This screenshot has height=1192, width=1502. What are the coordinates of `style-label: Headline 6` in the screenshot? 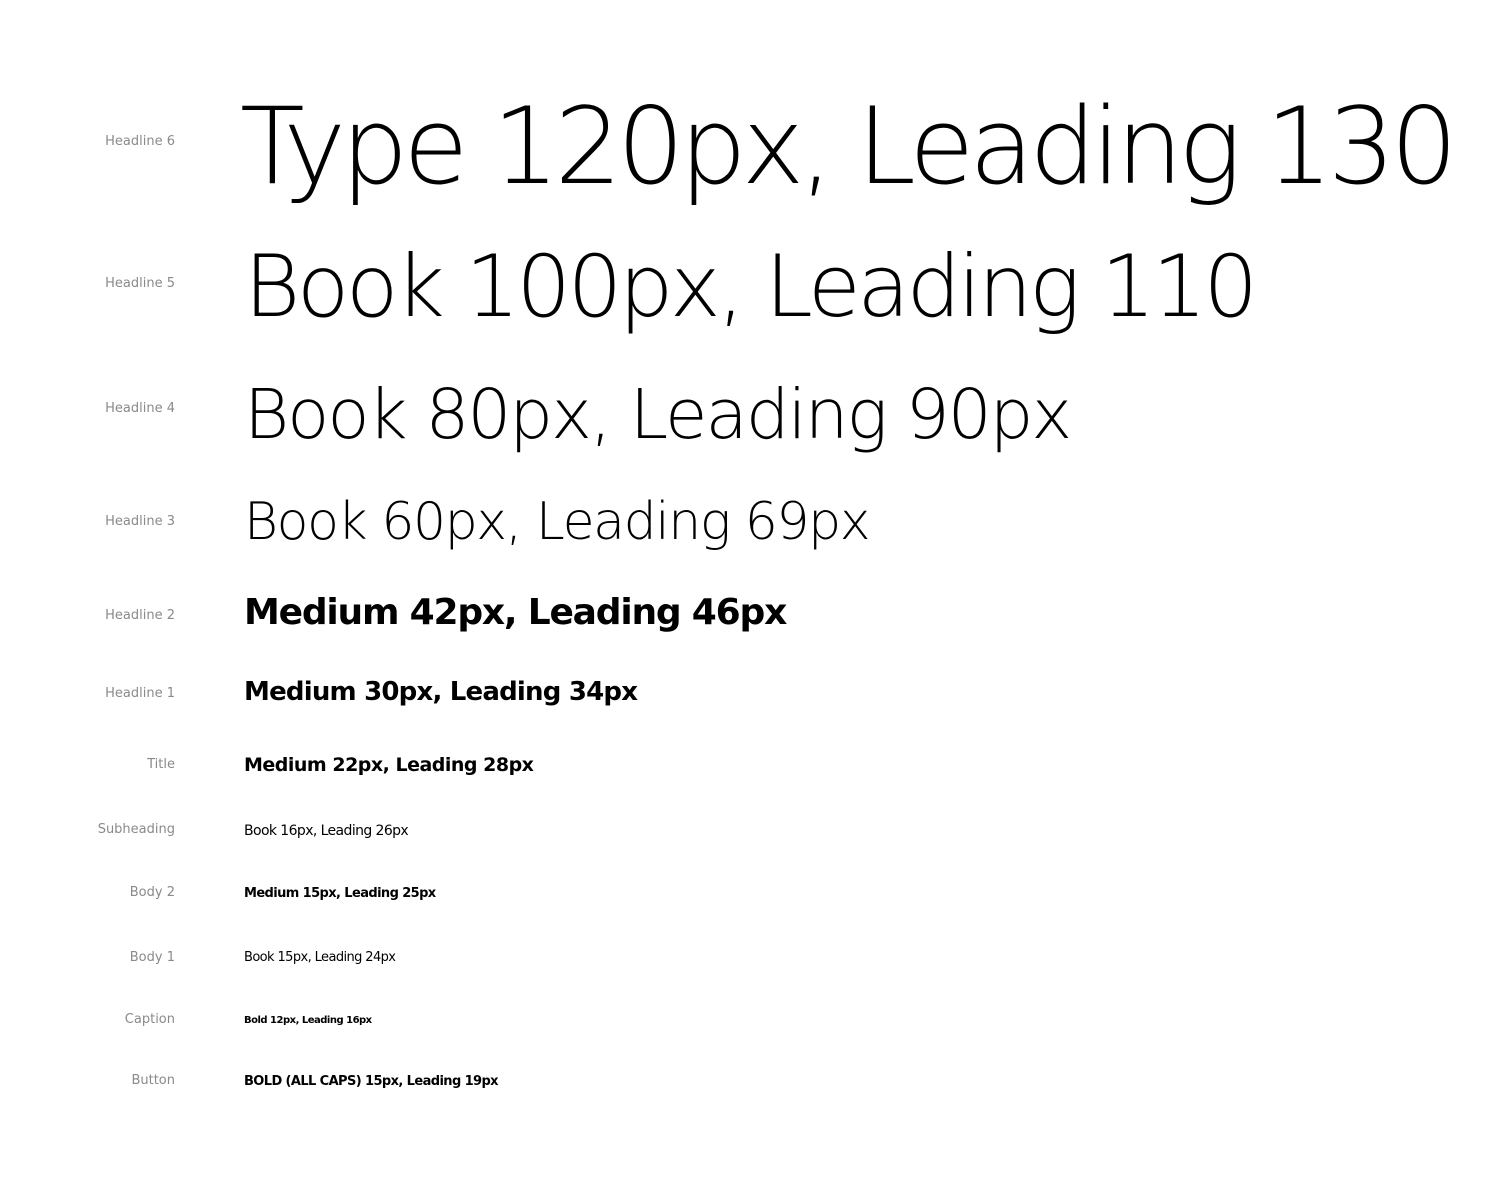 It's located at (140, 141).